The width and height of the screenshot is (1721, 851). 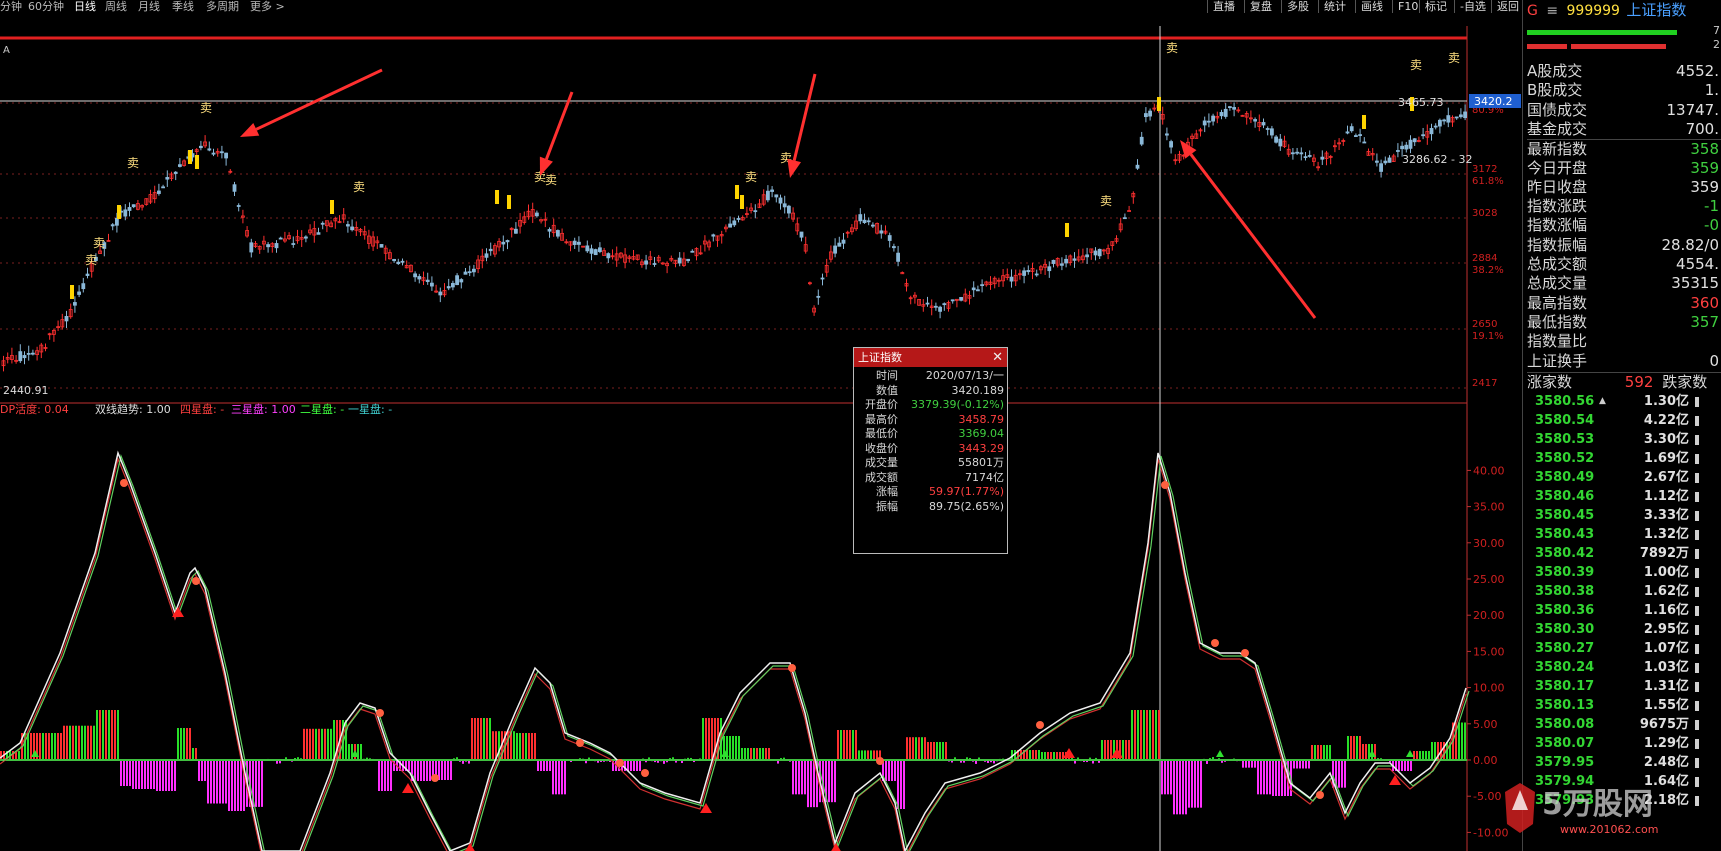 I want to click on toolbar-tab: 返回, so click(x=1507, y=6).